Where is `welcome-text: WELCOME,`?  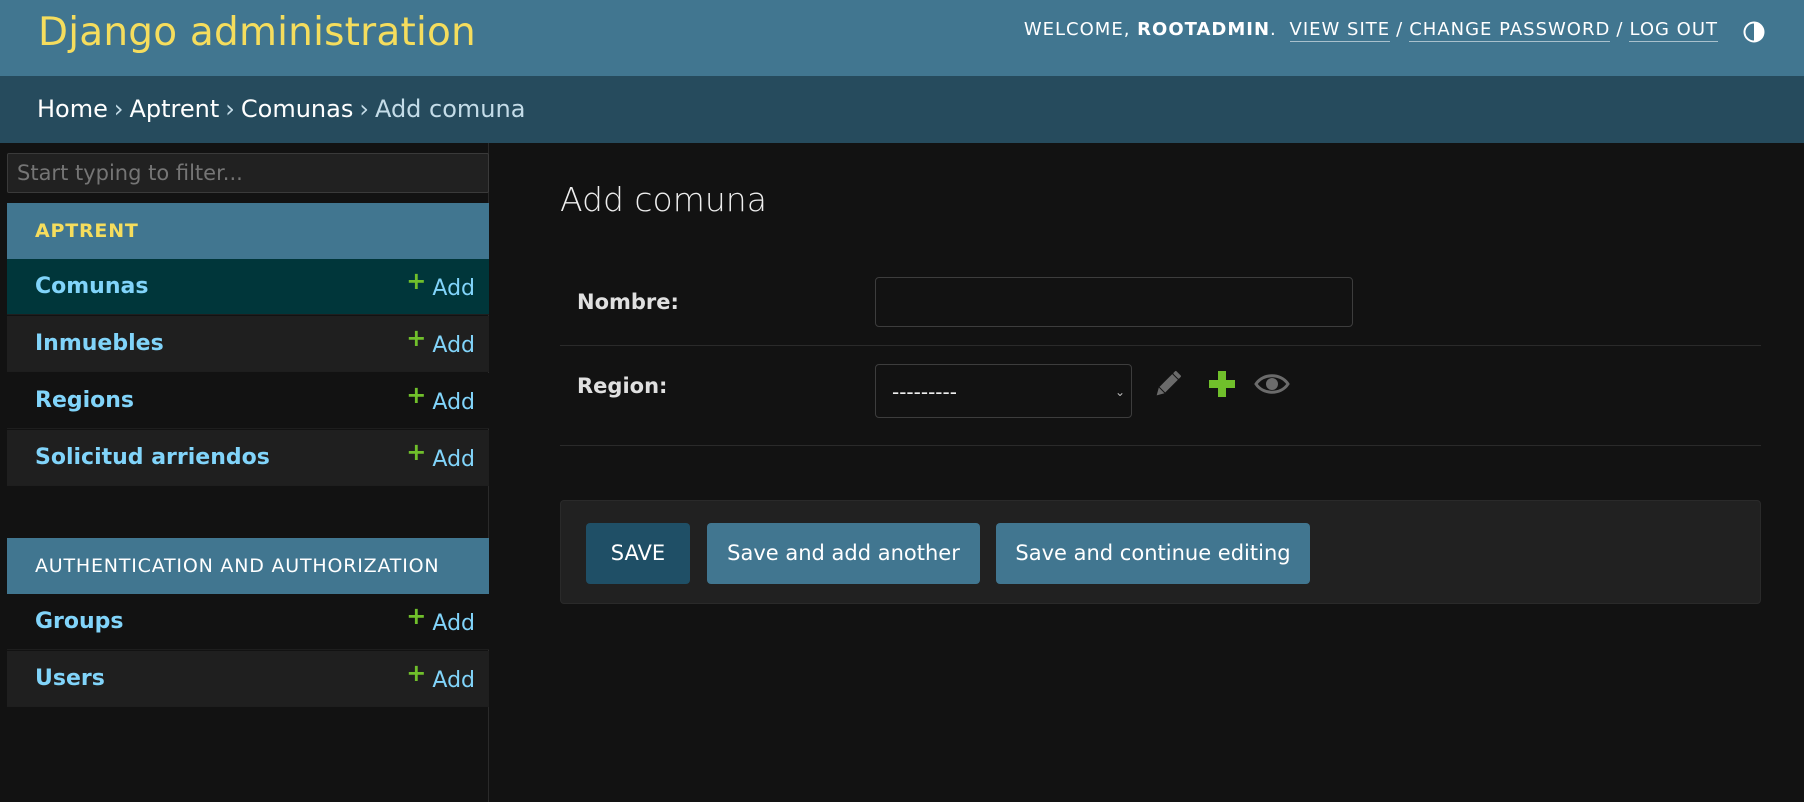 welcome-text: WELCOME, is located at coordinates (1080, 29).